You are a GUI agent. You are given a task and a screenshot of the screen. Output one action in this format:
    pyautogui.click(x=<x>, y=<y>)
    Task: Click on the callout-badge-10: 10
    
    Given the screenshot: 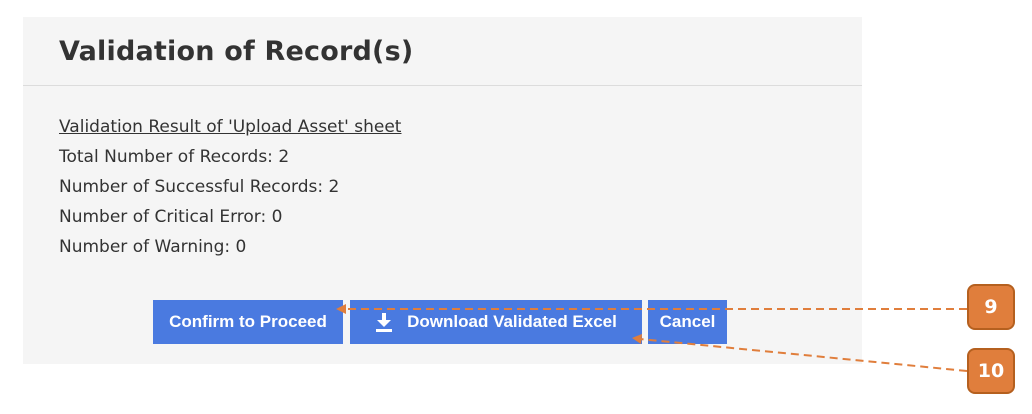 What is the action you would take?
    pyautogui.click(x=991, y=371)
    